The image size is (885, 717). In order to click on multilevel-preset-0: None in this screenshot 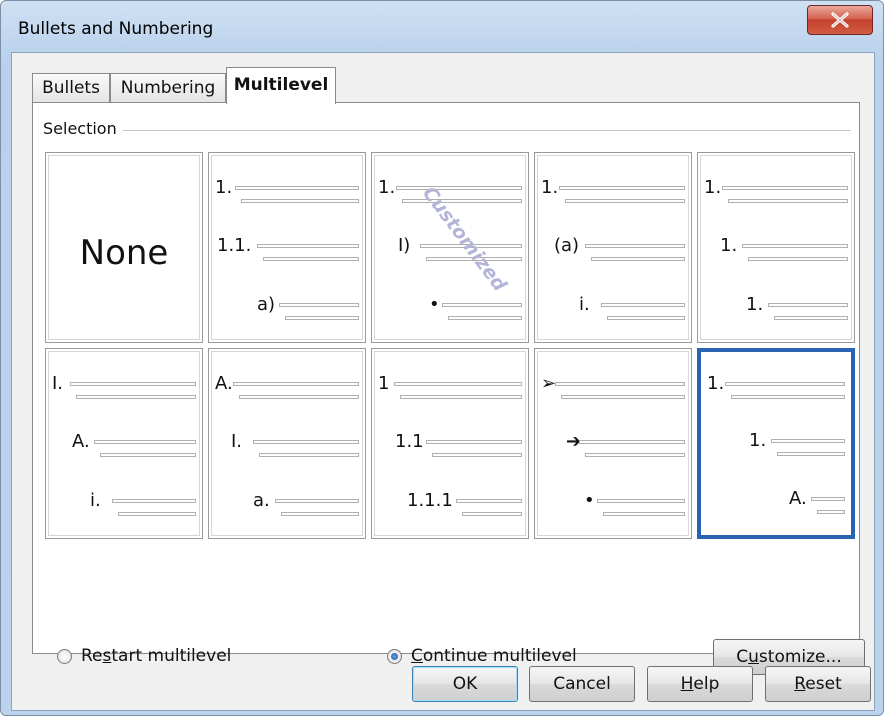, I will do `click(124, 247)`.